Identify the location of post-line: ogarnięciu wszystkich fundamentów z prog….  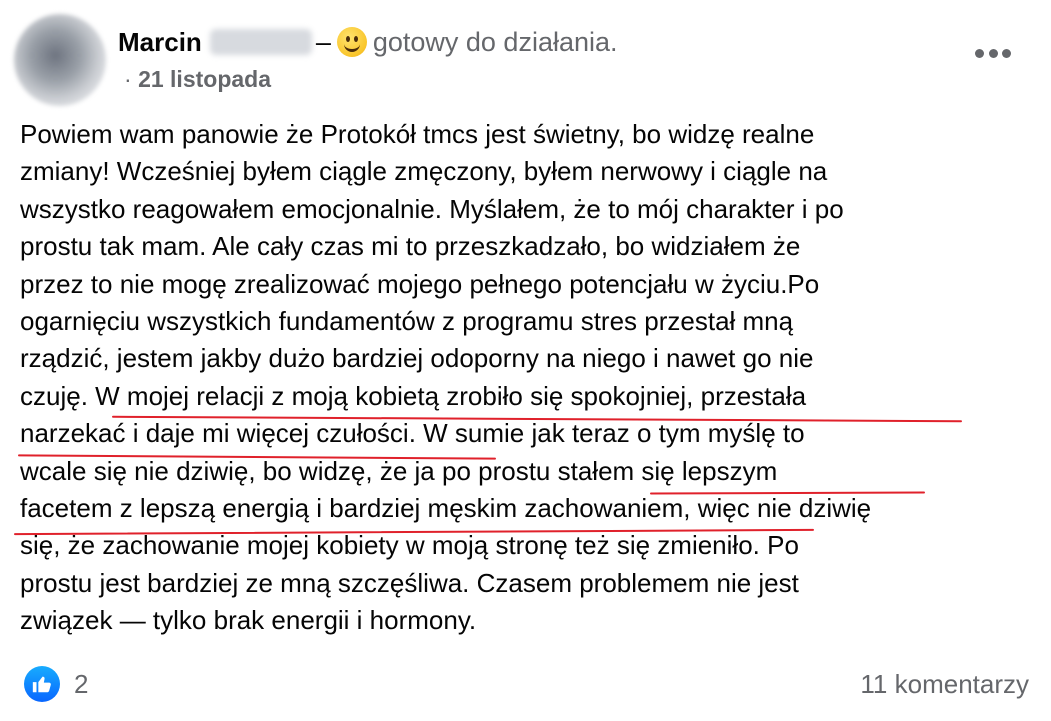
(407, 320).